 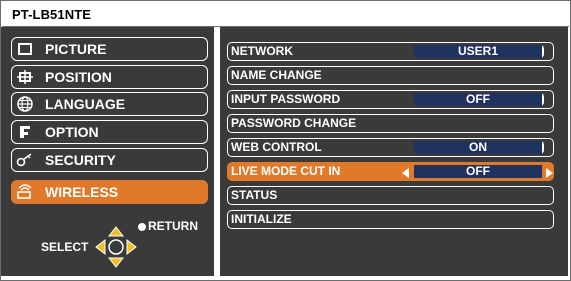 What do you see at coordinates (85, 104) in the screenshot?
I see `menu-item-label: LANGUAGE` at bounding box center [85, 104].